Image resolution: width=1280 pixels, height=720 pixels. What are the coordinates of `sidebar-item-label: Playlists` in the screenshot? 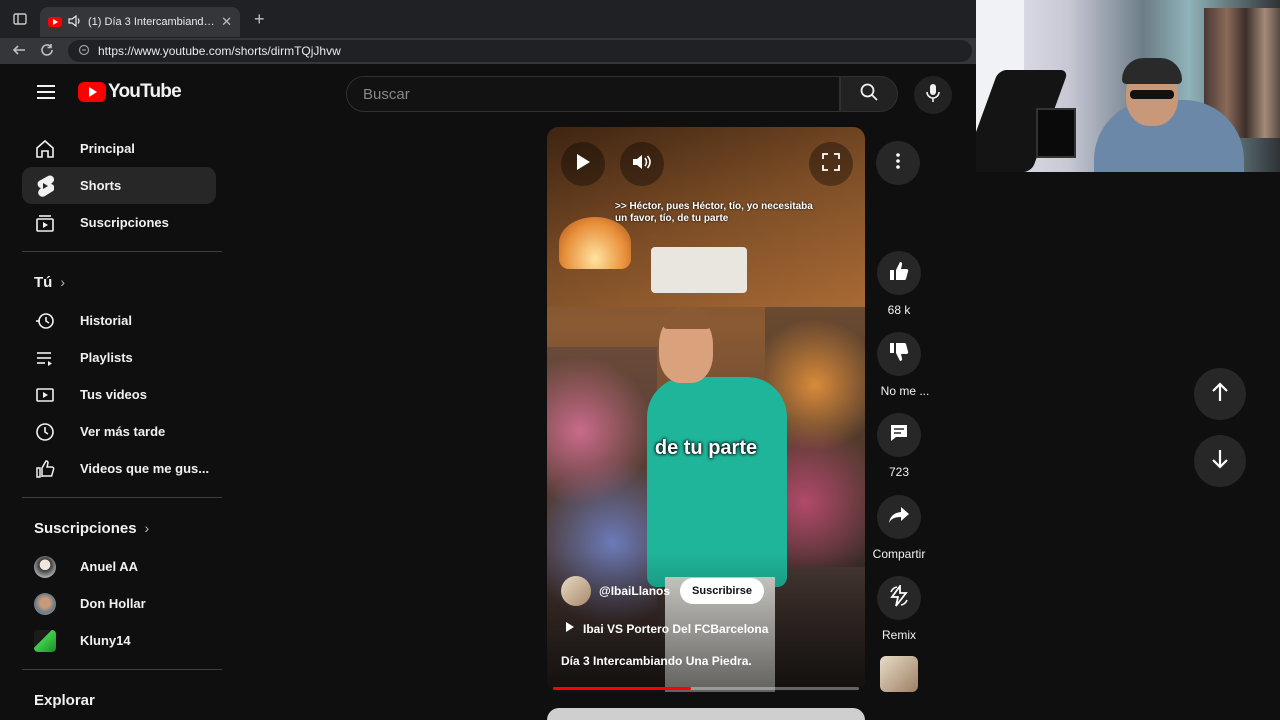 It's located at (106, 357).